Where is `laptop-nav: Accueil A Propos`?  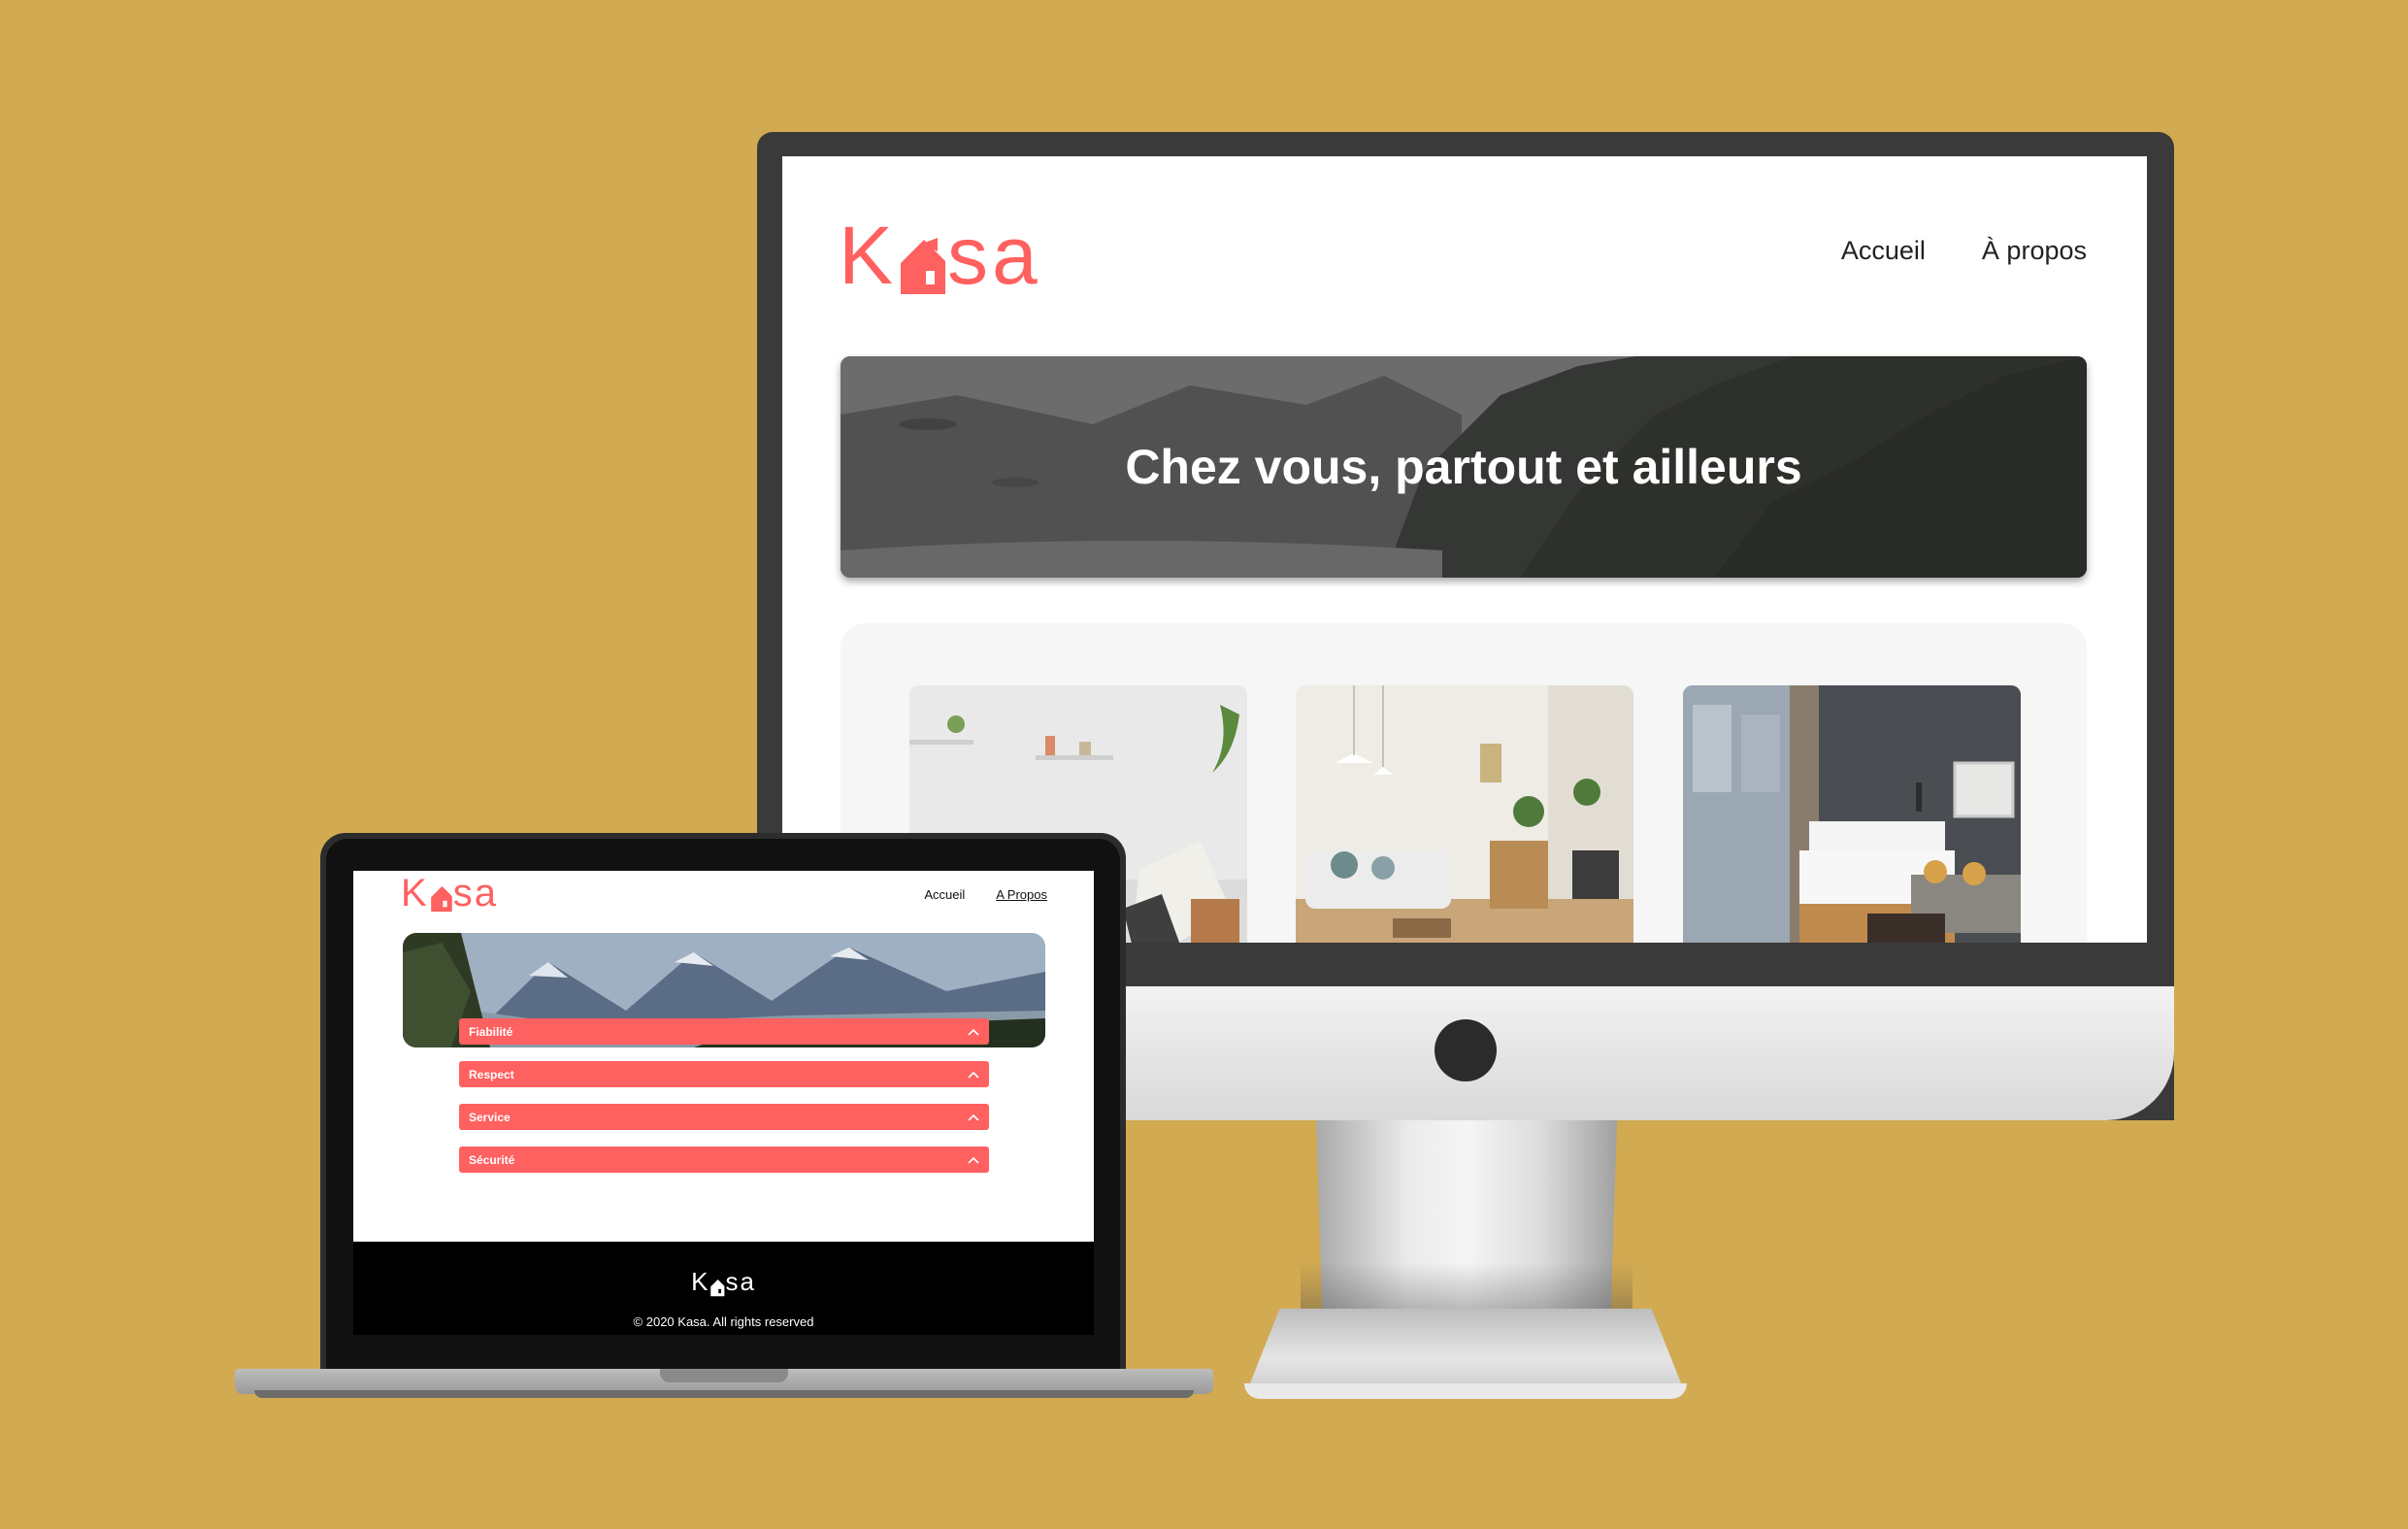
laptop-nav: Accueil A Propos is located at coordinates (985, 894).